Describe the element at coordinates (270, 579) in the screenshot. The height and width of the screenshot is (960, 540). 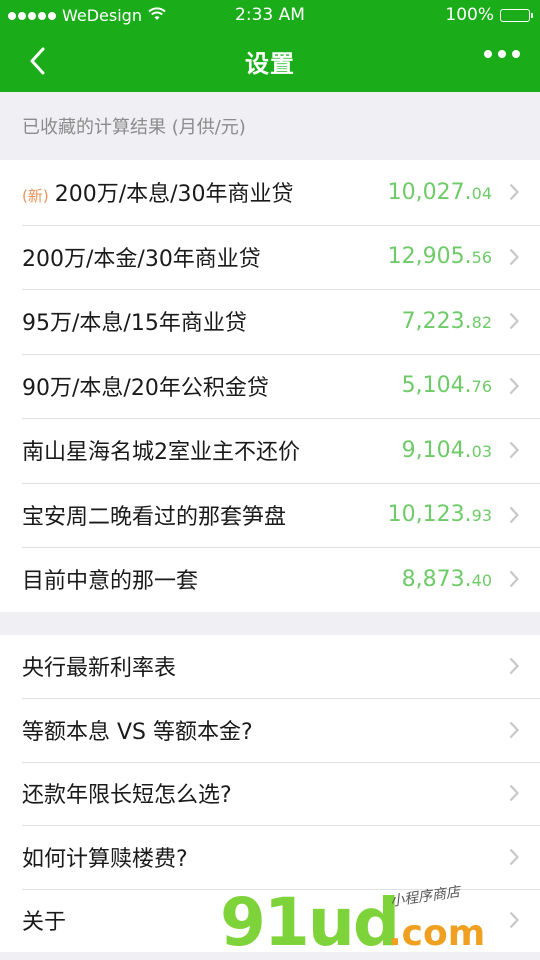
I see `saved-result-row: 目前中意的那一套 8,873.40` at that location.